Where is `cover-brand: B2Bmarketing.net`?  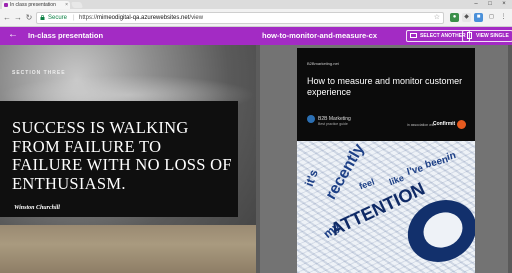 cover-brand: B2Bmarketing.net is located at coordinates (323, 63).